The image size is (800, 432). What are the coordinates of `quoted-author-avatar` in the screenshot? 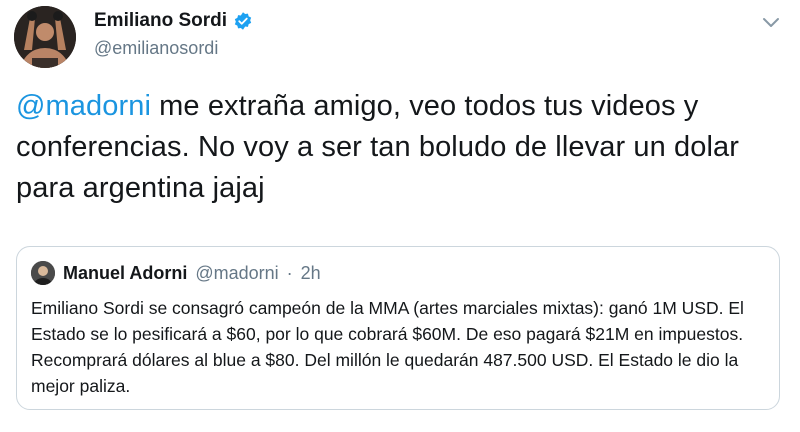 It's located at (43, 273).